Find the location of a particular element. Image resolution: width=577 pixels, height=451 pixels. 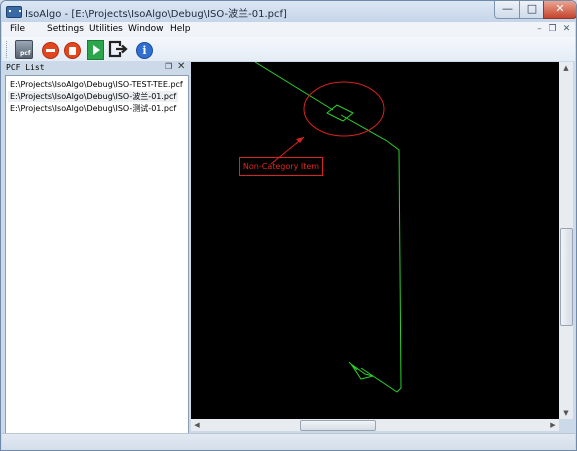

toolbar: pcf i is located at coordinates (288, 49).